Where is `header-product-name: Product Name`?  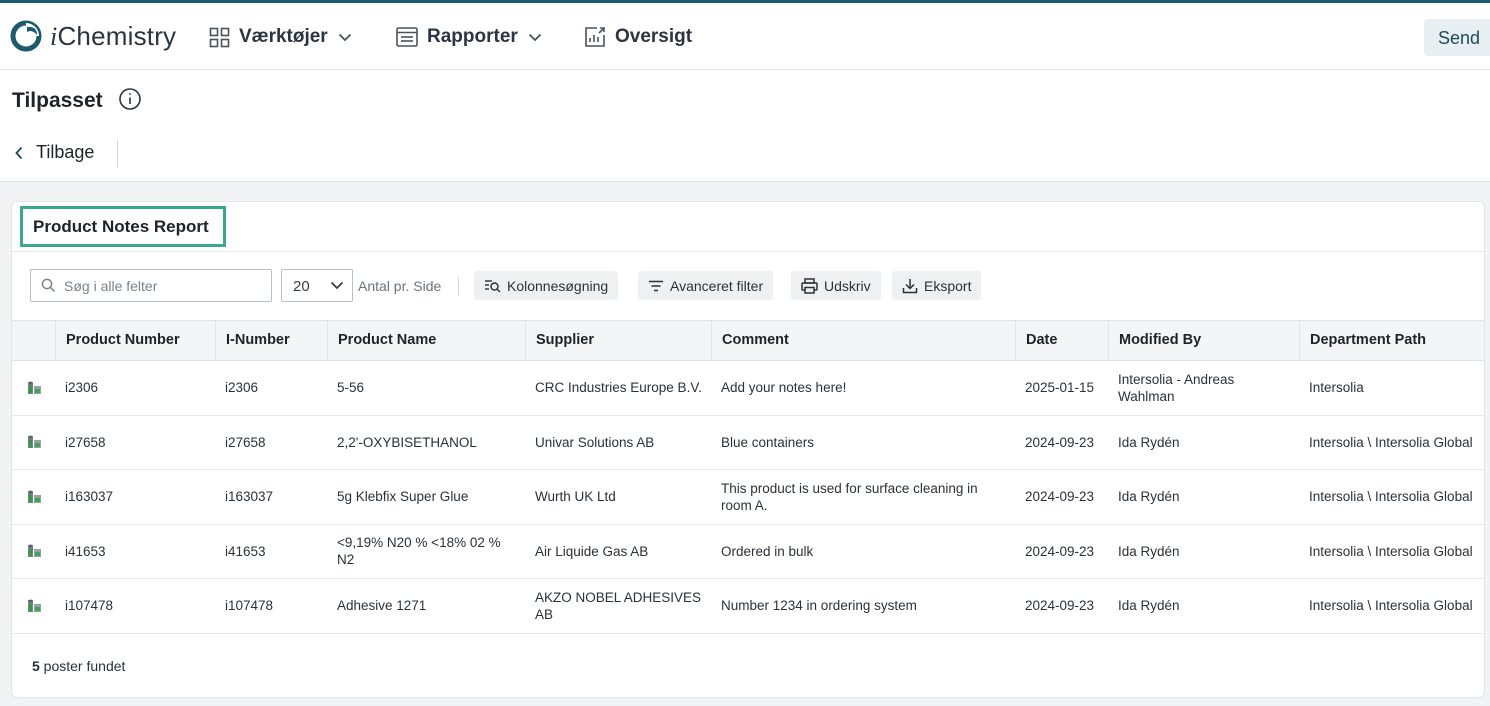 header-product-name: Product Name is located at coordinates (427, 340).